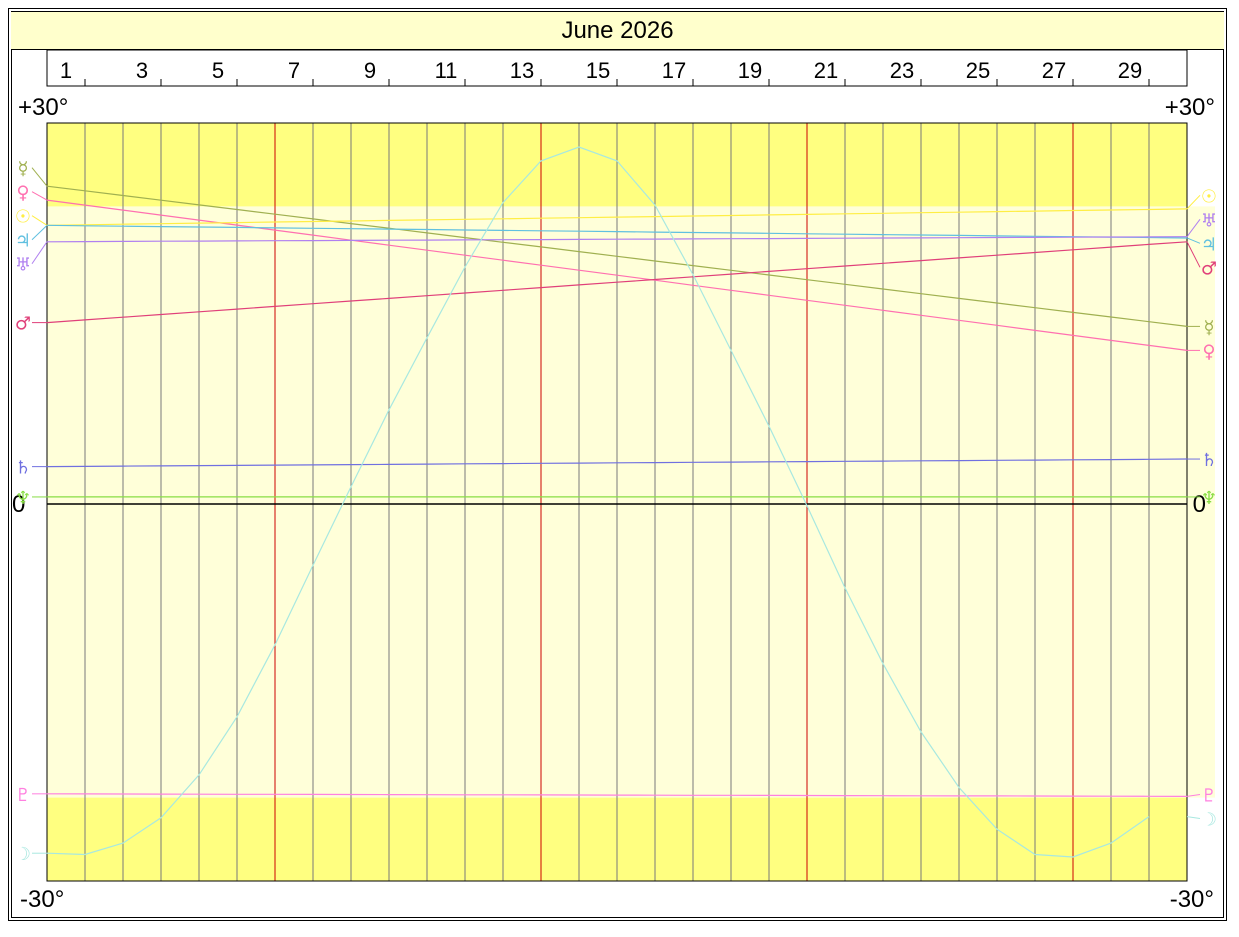 This screenshot has height=937, width=1239. I want to click on y-label-bottom-right: -30°, so click(1192, 899).